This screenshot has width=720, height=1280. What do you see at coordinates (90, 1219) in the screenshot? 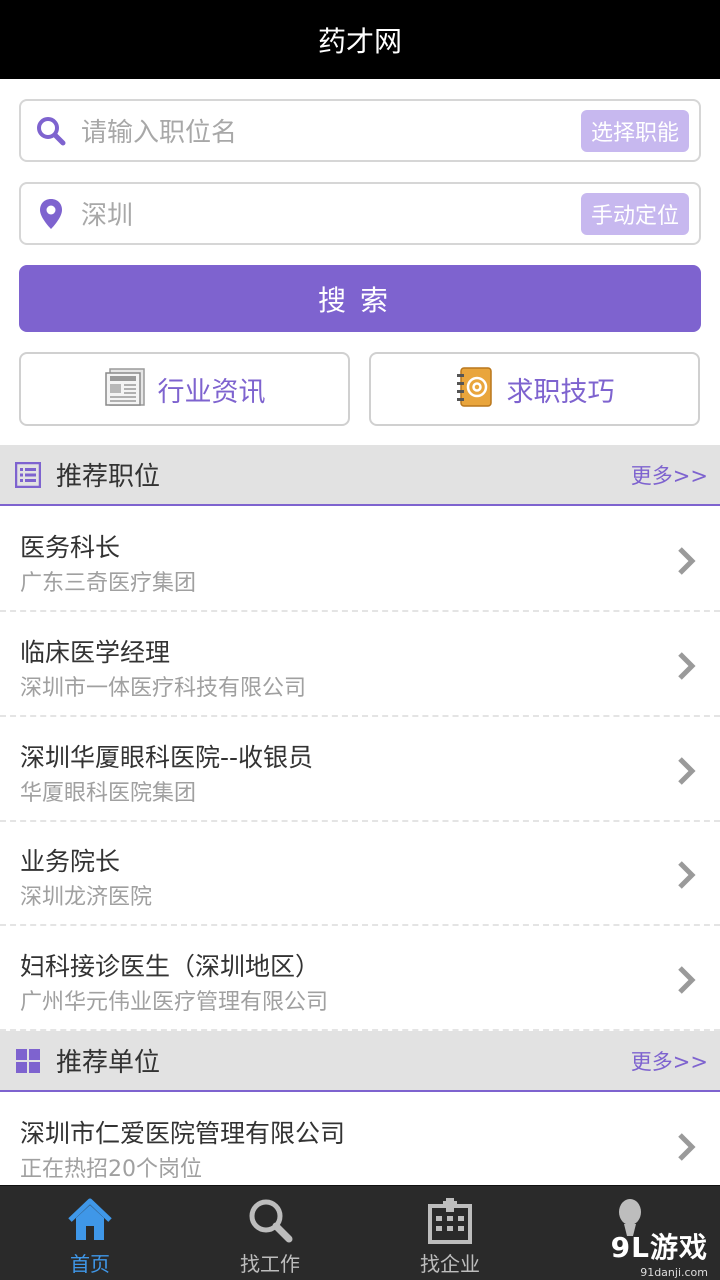
I see `home-icon` at bounding box center [90, 1219].